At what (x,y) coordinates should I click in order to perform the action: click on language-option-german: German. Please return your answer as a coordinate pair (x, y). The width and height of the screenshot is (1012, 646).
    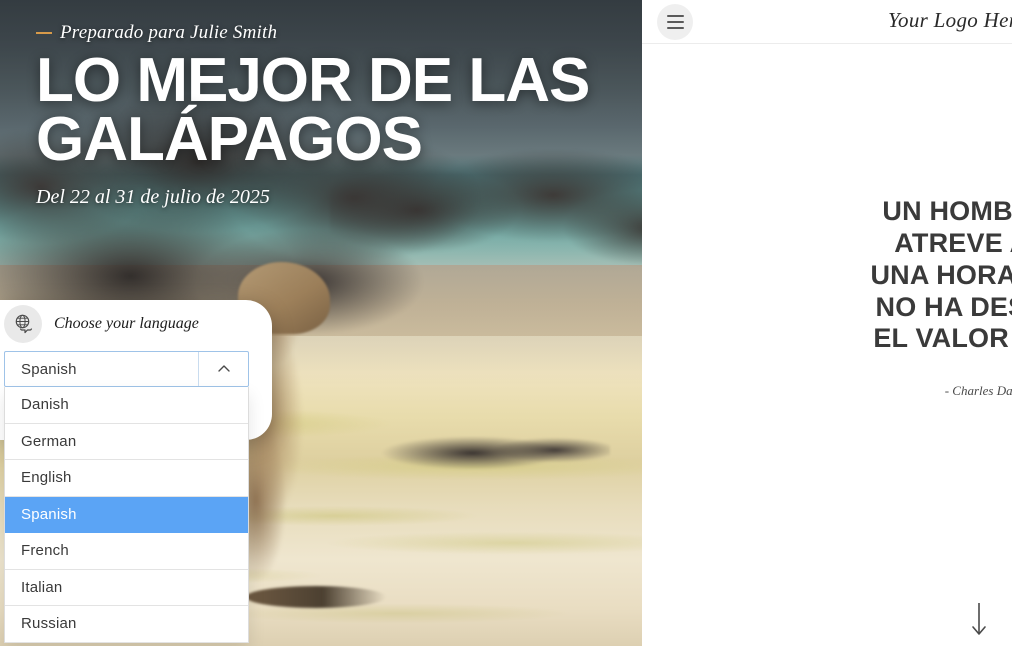
    Looking at the image, I should click on (126, 441).